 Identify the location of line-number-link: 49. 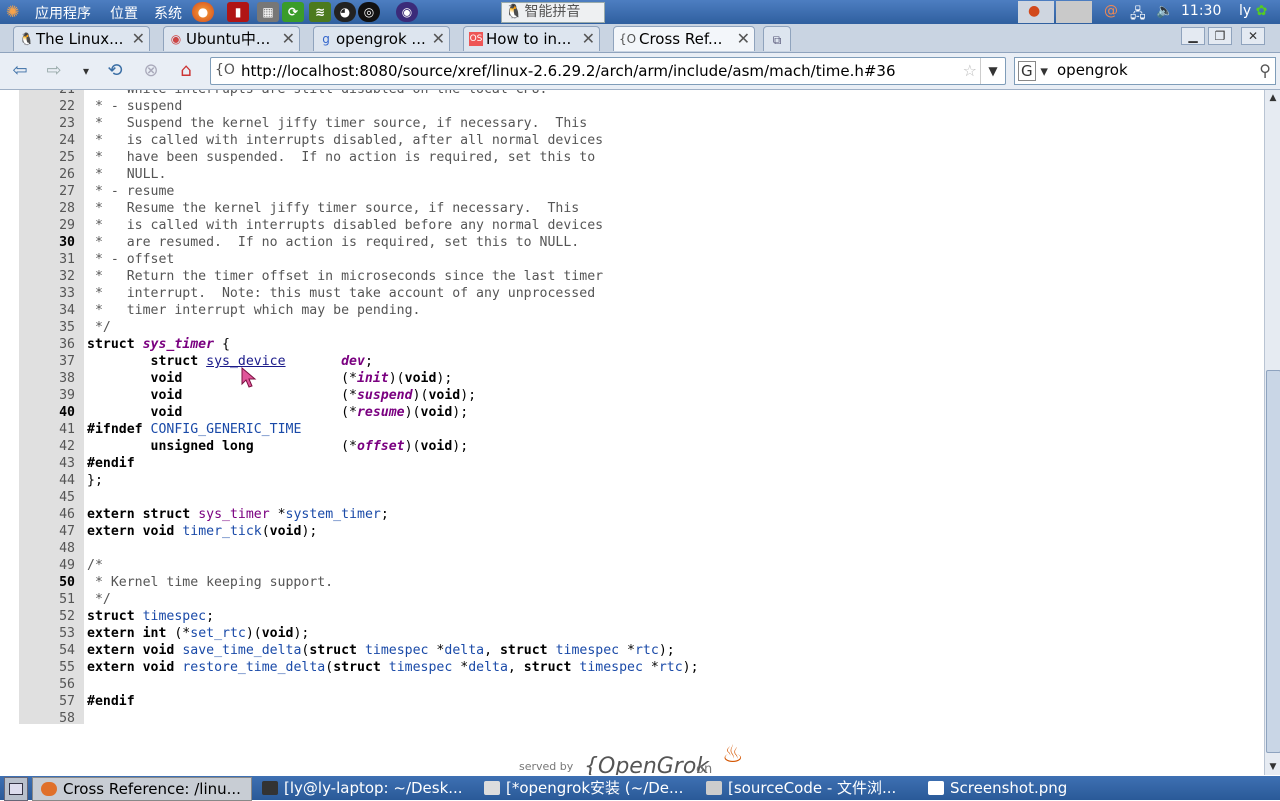
(47, 565).